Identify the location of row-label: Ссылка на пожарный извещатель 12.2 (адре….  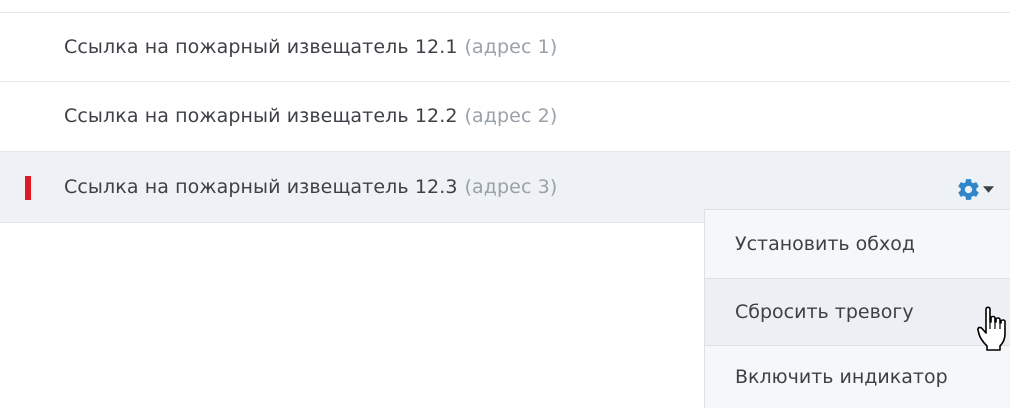
(310, 116).